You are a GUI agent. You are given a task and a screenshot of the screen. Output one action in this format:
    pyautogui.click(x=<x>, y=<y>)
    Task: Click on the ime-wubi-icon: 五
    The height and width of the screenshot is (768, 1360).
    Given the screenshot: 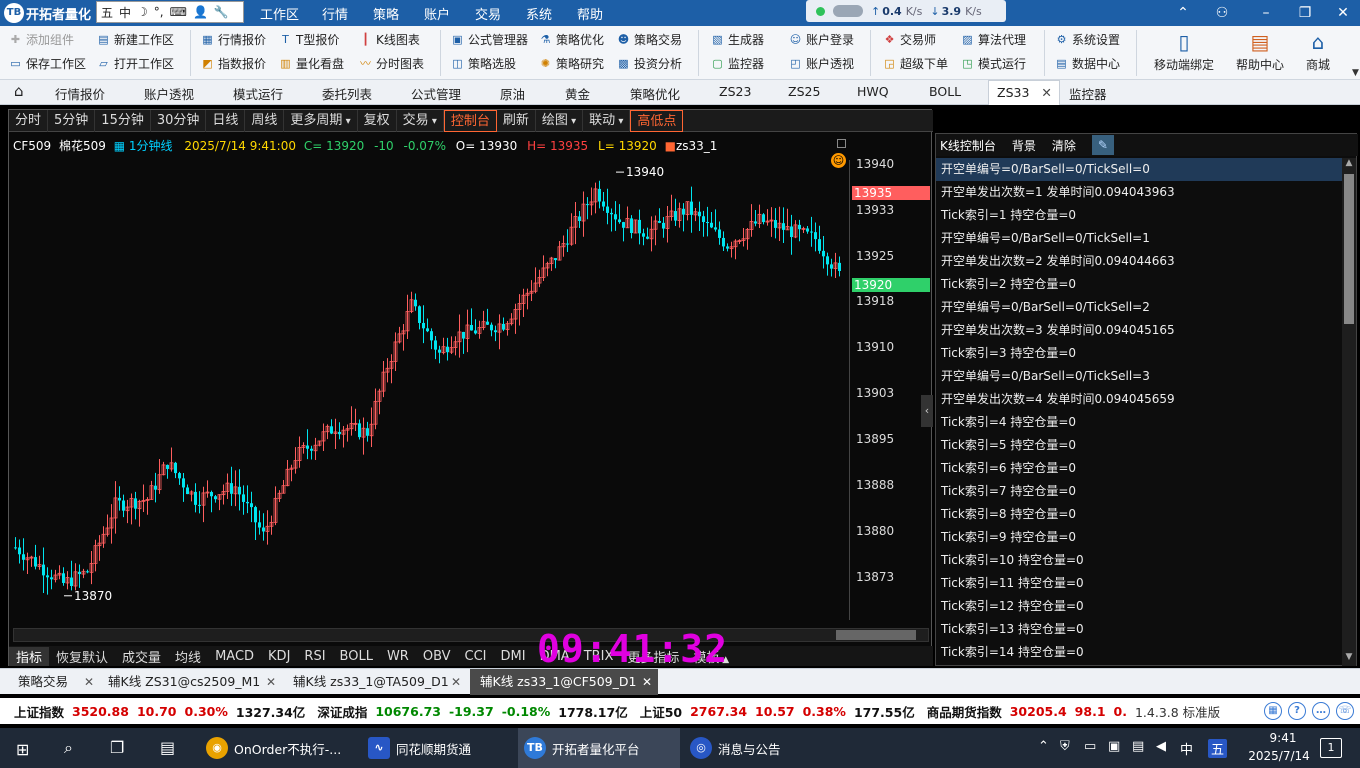 What is the action you would take?
    pyautogui.click(x=107, y=12)
    